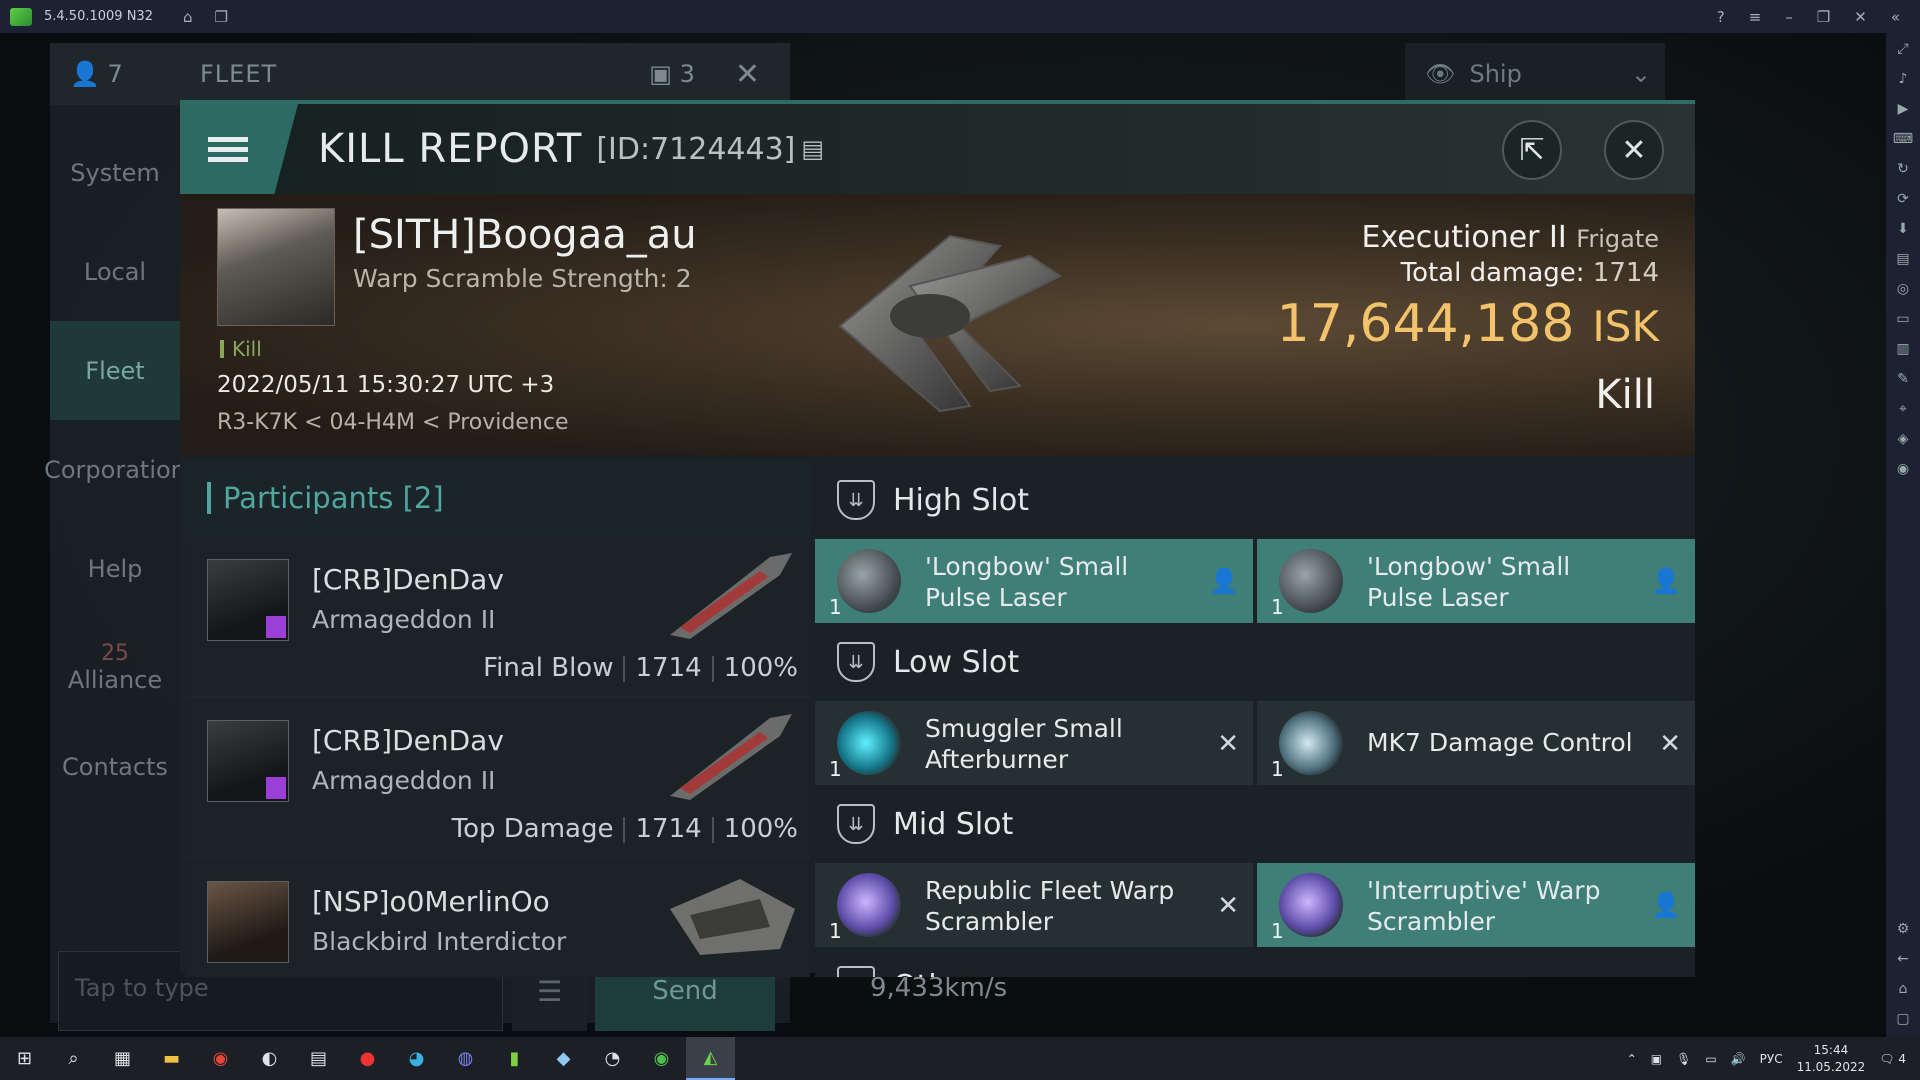  I want to click on microphone-icon: 🎙, so click(1683, 1059).